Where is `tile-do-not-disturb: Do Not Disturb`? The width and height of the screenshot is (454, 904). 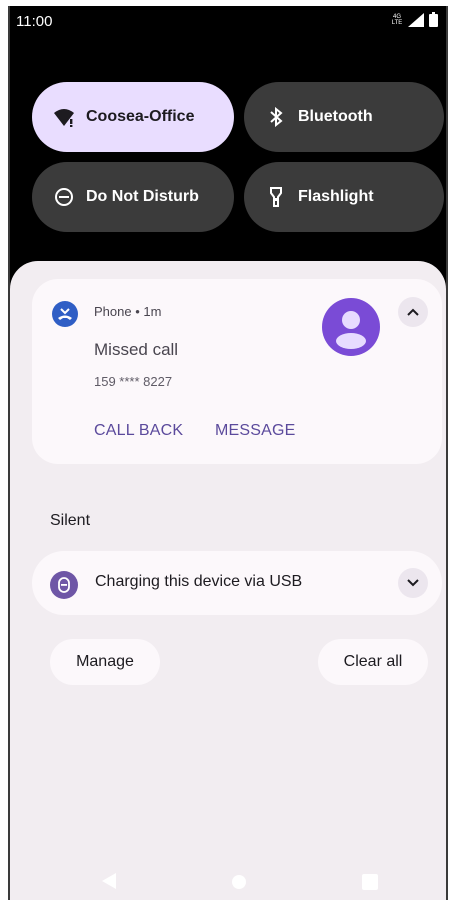
tile-do-not-disturb: Do Not Disturb is located at coordinates (133, 197).